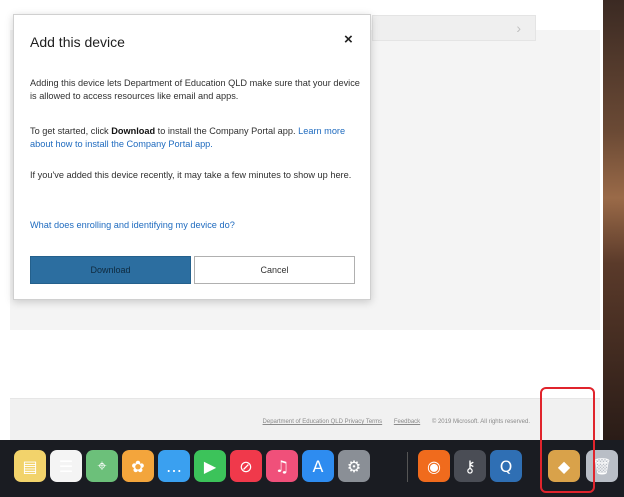  What do you see at coordinates (274, 270) in the screenshot?
I see `cancel-button: Cancel` at bounding box center [274, 270].